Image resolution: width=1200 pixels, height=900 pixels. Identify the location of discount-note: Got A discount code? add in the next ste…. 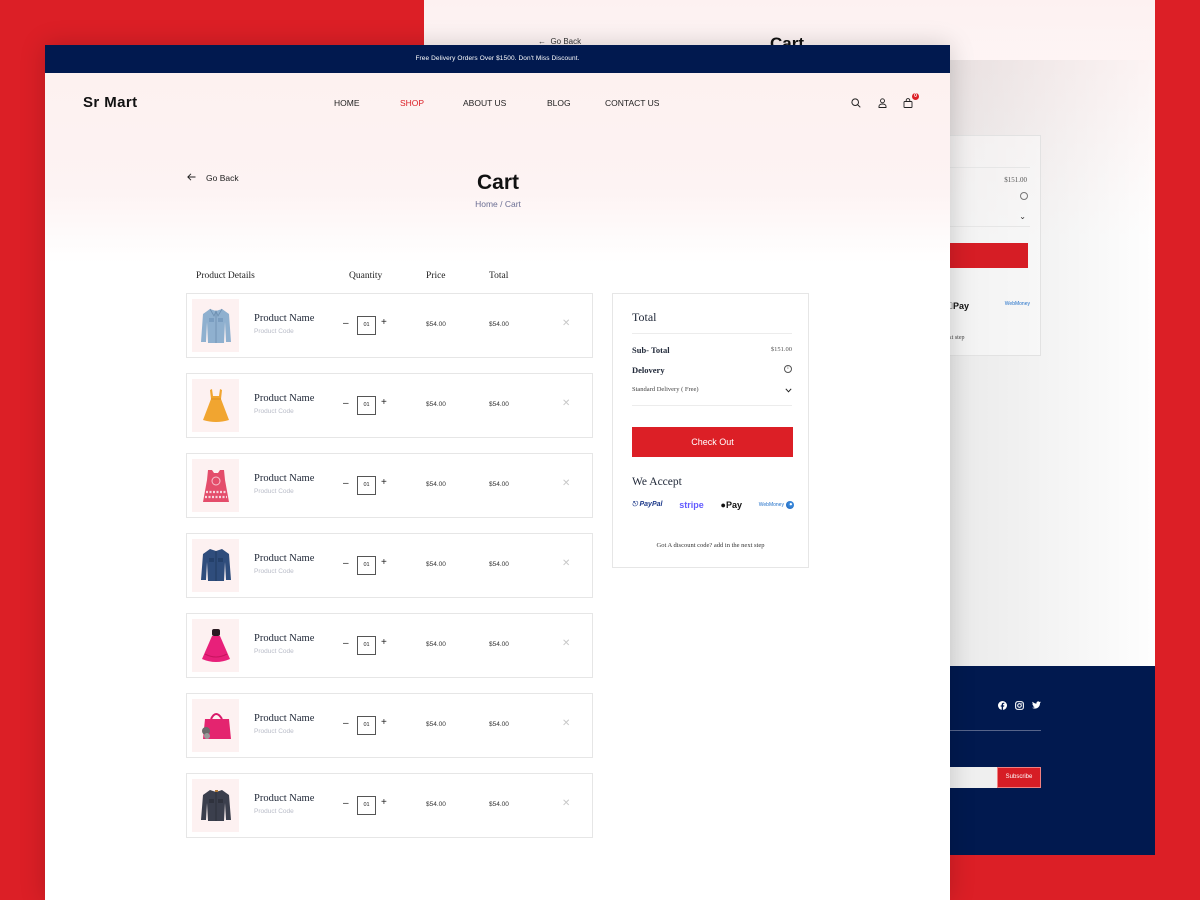
(710, 545).